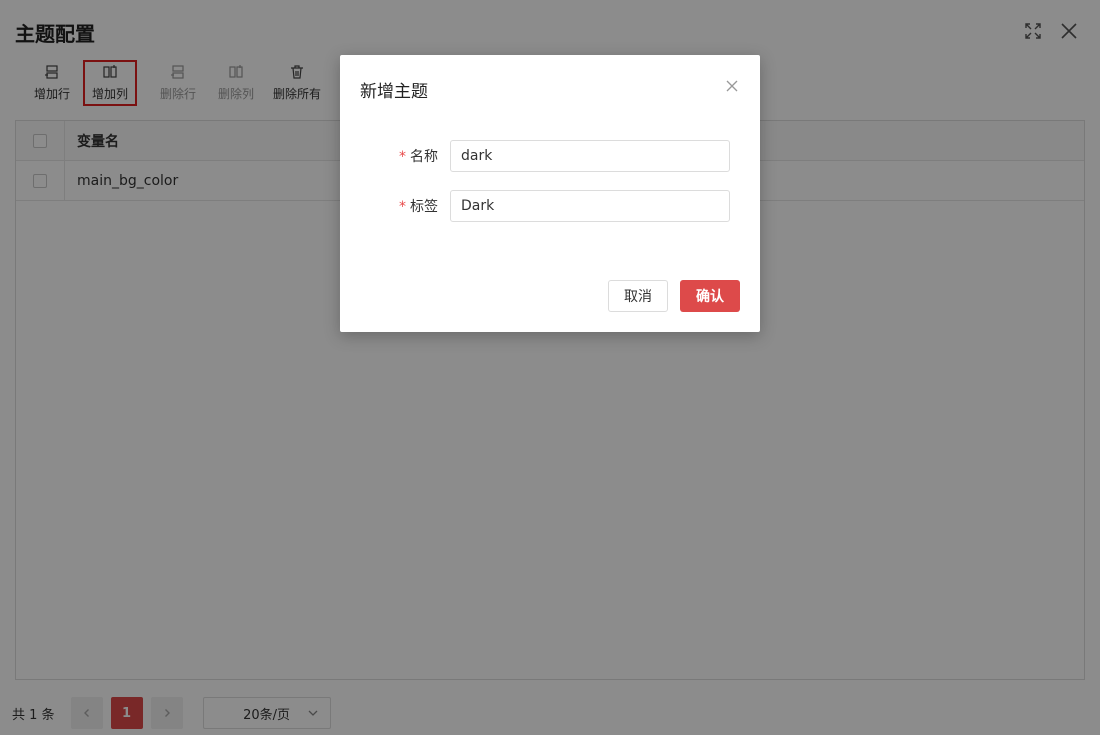 The height and width of the screenshot is (735, 1100). Describe the element at coordinates (424, 157) in the screenshot. I see `name-label: 名称` at that location.